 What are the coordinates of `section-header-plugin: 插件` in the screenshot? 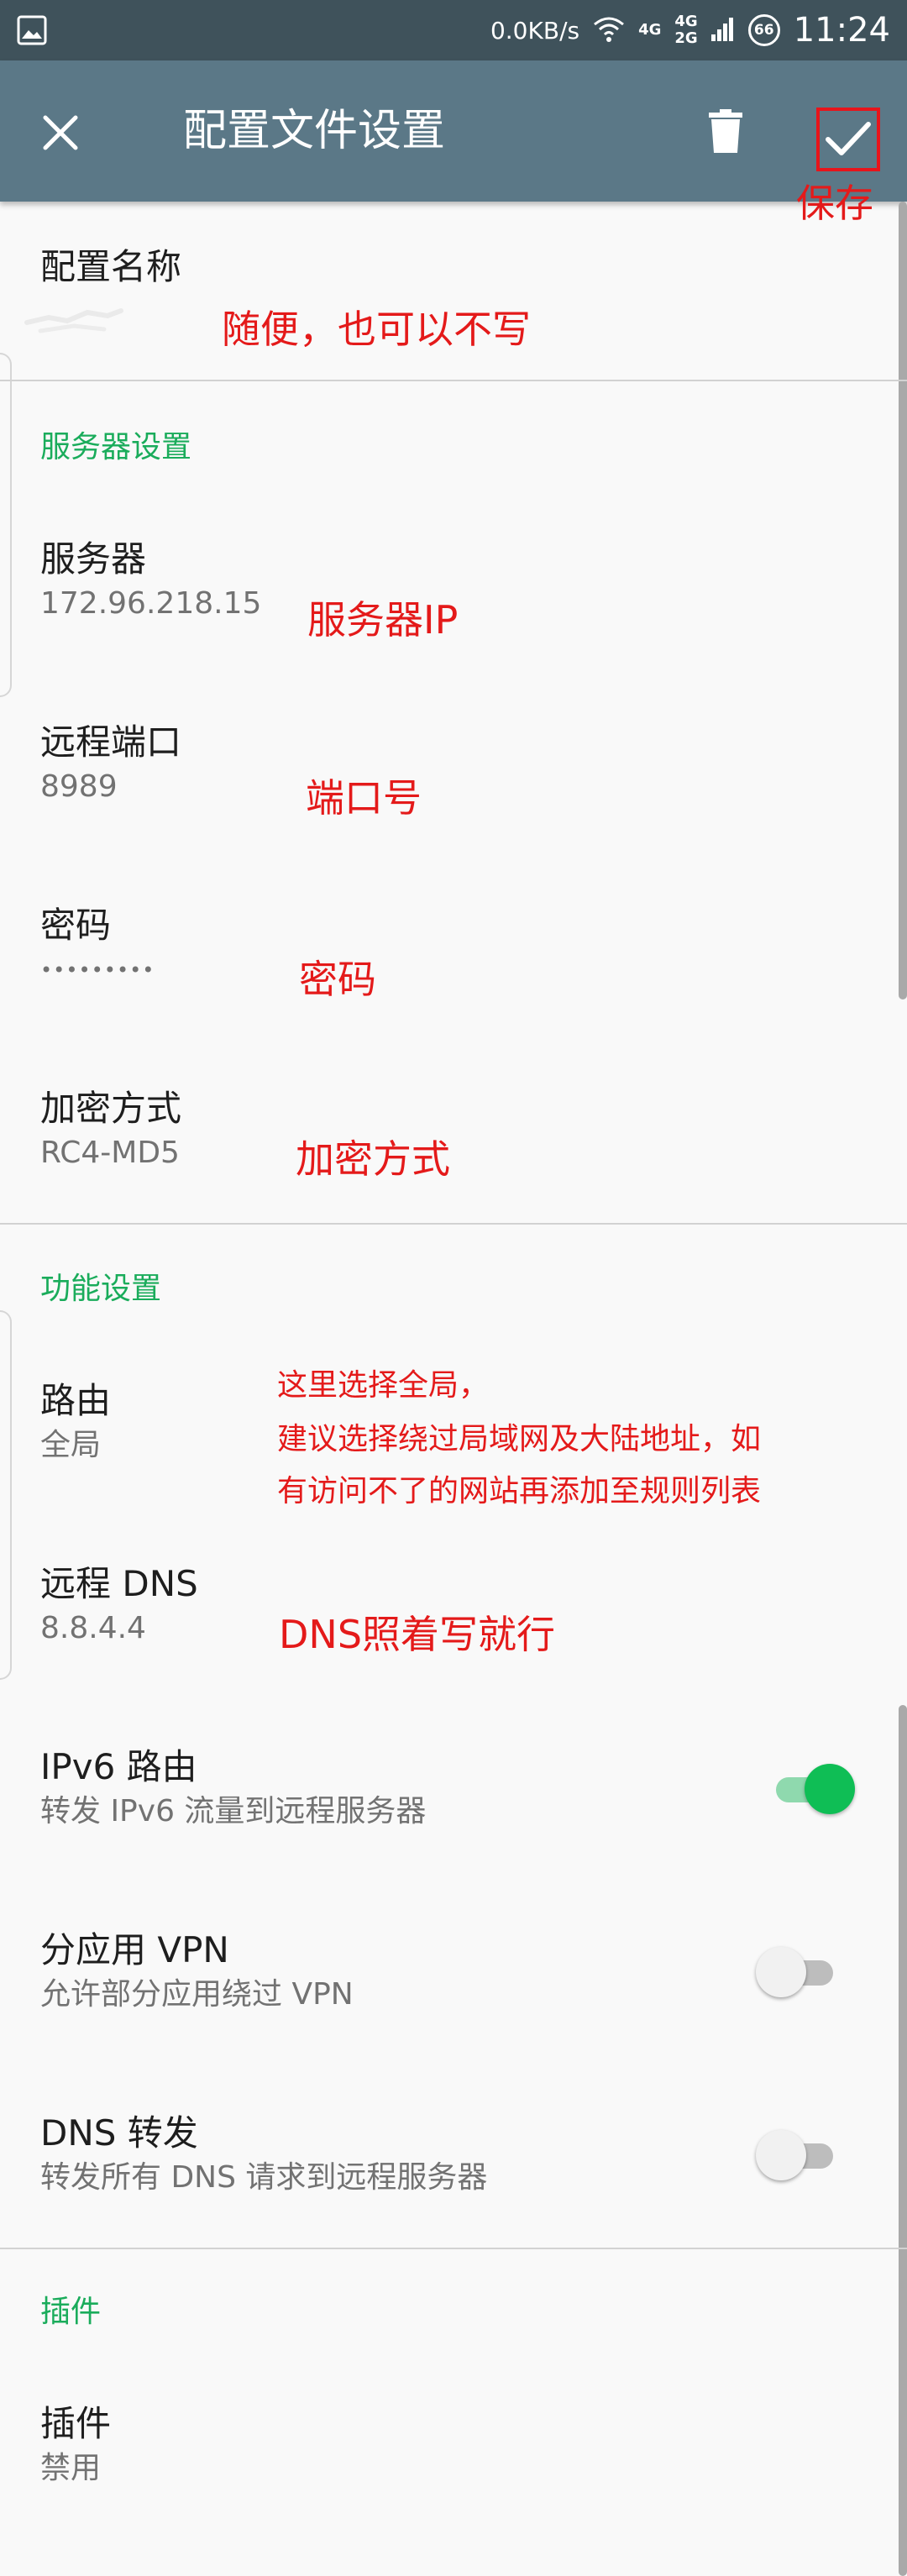 It's located at (71, 2312).